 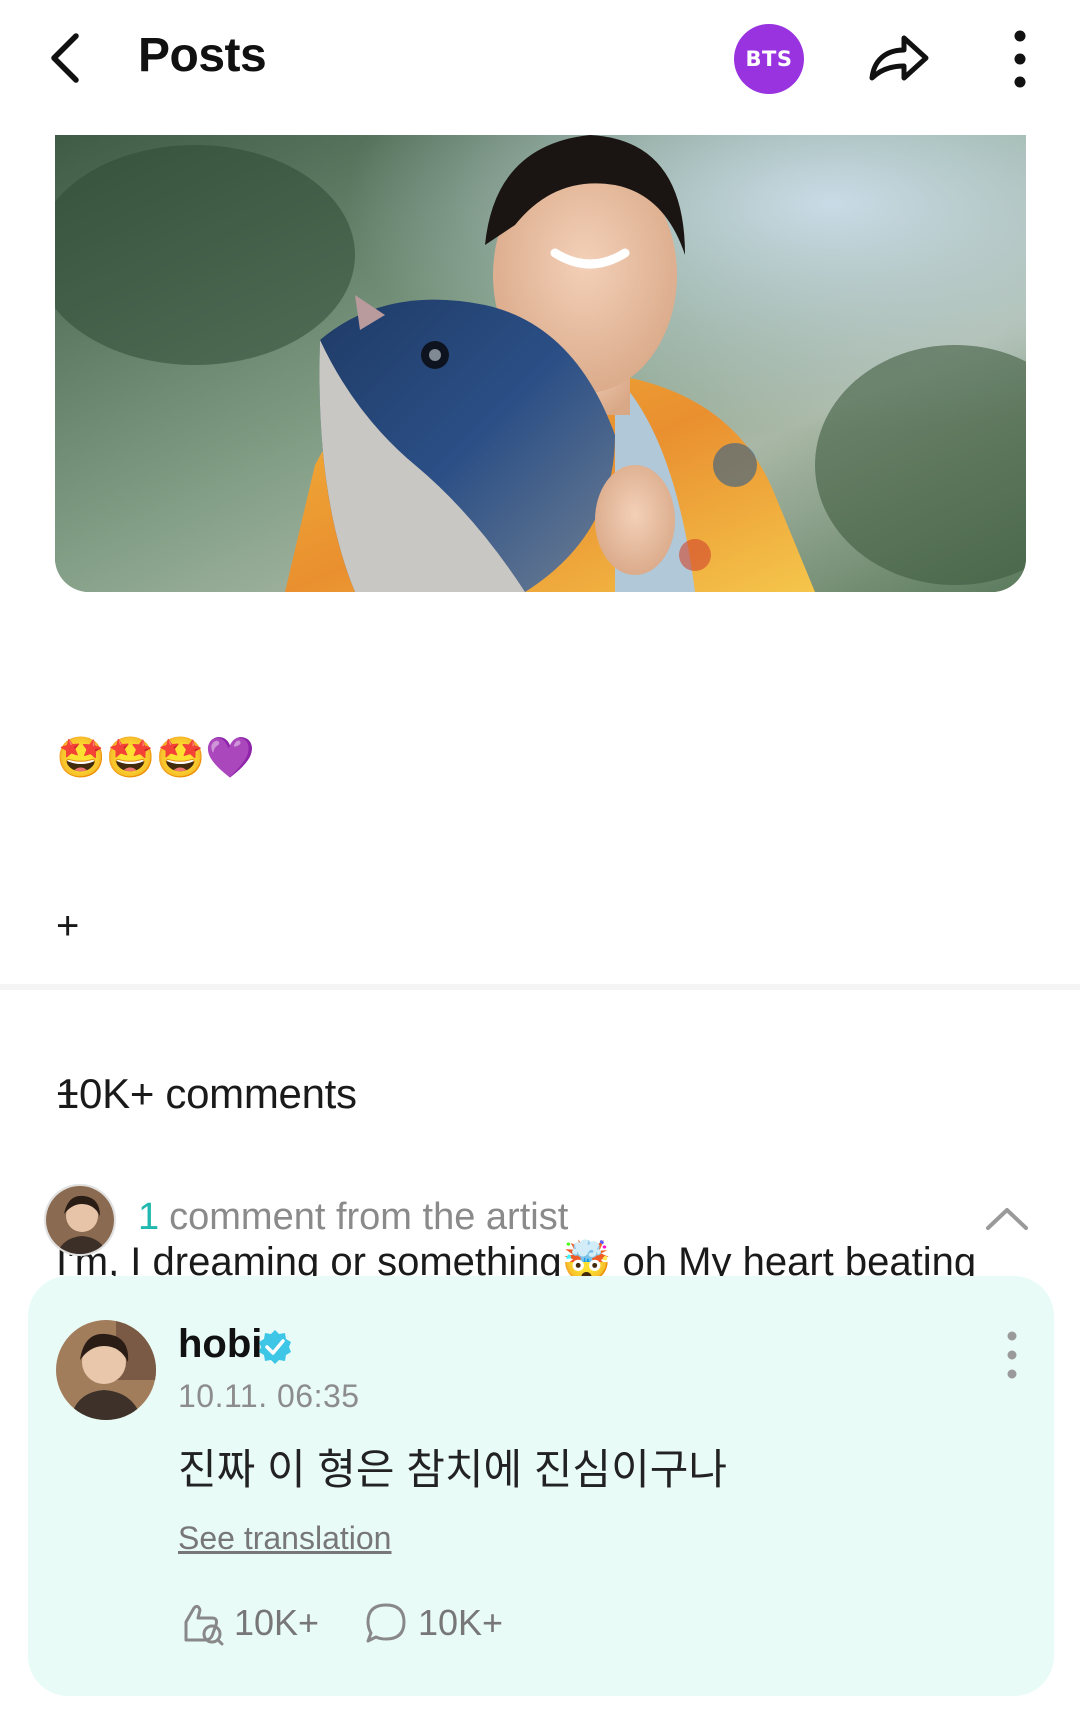 I want to click on reply-icon, so click(x=386, y=1623).